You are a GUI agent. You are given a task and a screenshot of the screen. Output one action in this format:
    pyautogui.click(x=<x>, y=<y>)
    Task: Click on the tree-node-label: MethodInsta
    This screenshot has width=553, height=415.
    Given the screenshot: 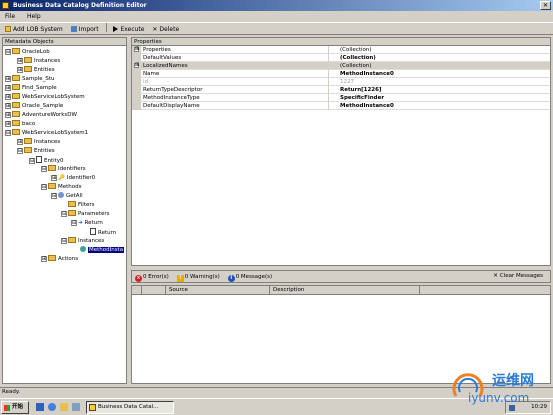 What is the action you would take?
    pyautogui.click(x=106, y=250)
    